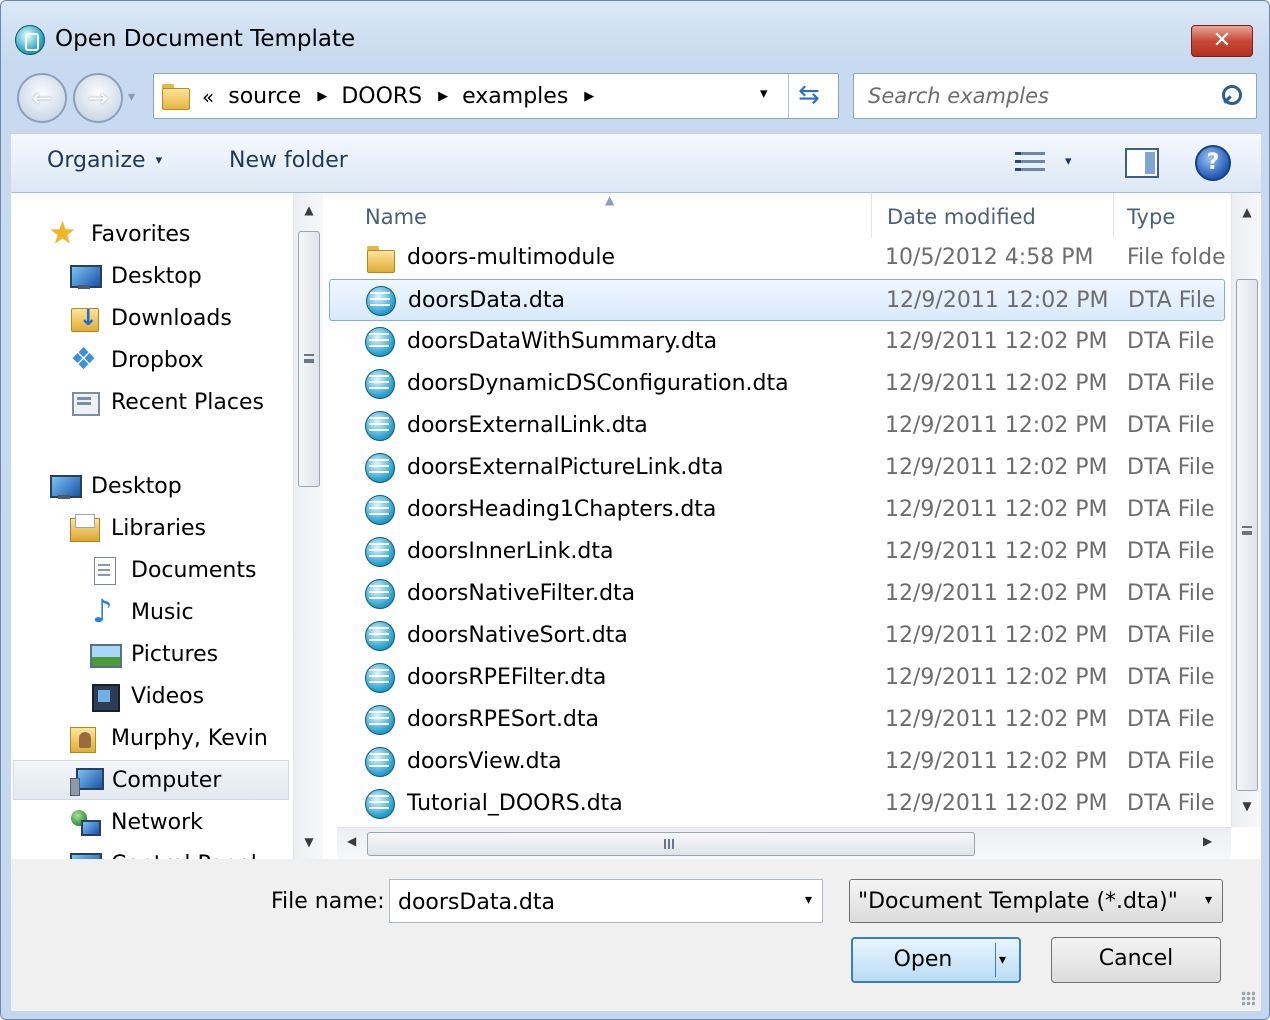 This screenshot has width=1270, height=1020. What do you see at coordinates (84, 402) in the screenshot?
I see `recent-places-icon` at bounding box center [84, 402].